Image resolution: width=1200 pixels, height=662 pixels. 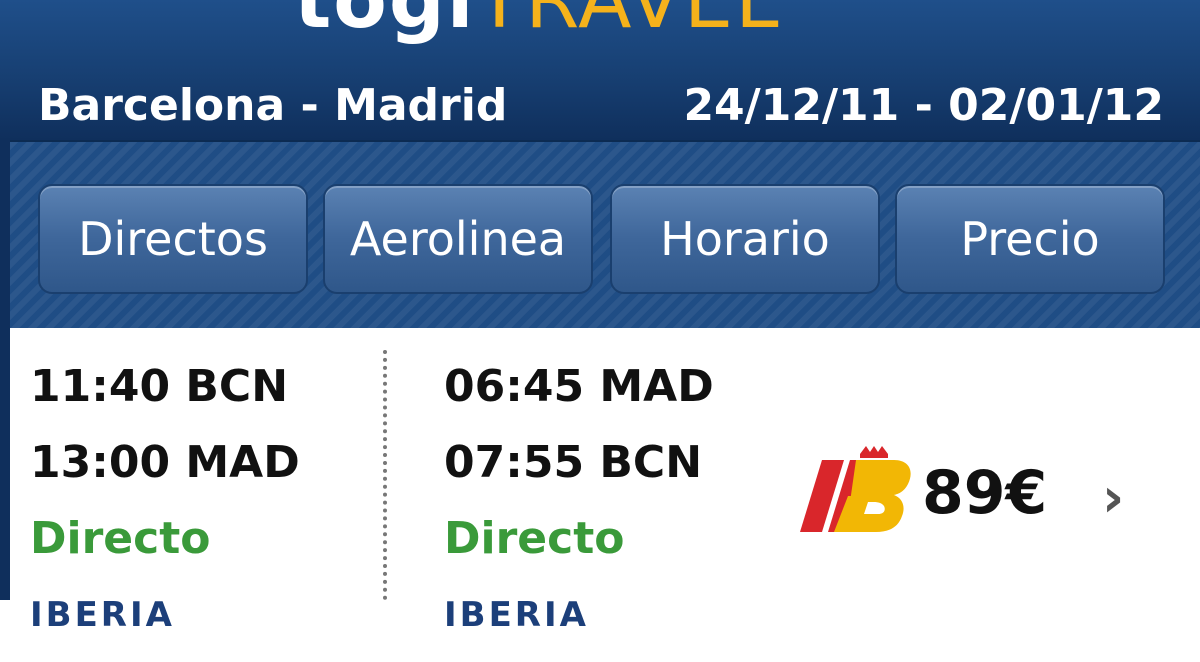 I want to click on filter-horario-button: Horario, so click(x=745, y=239).